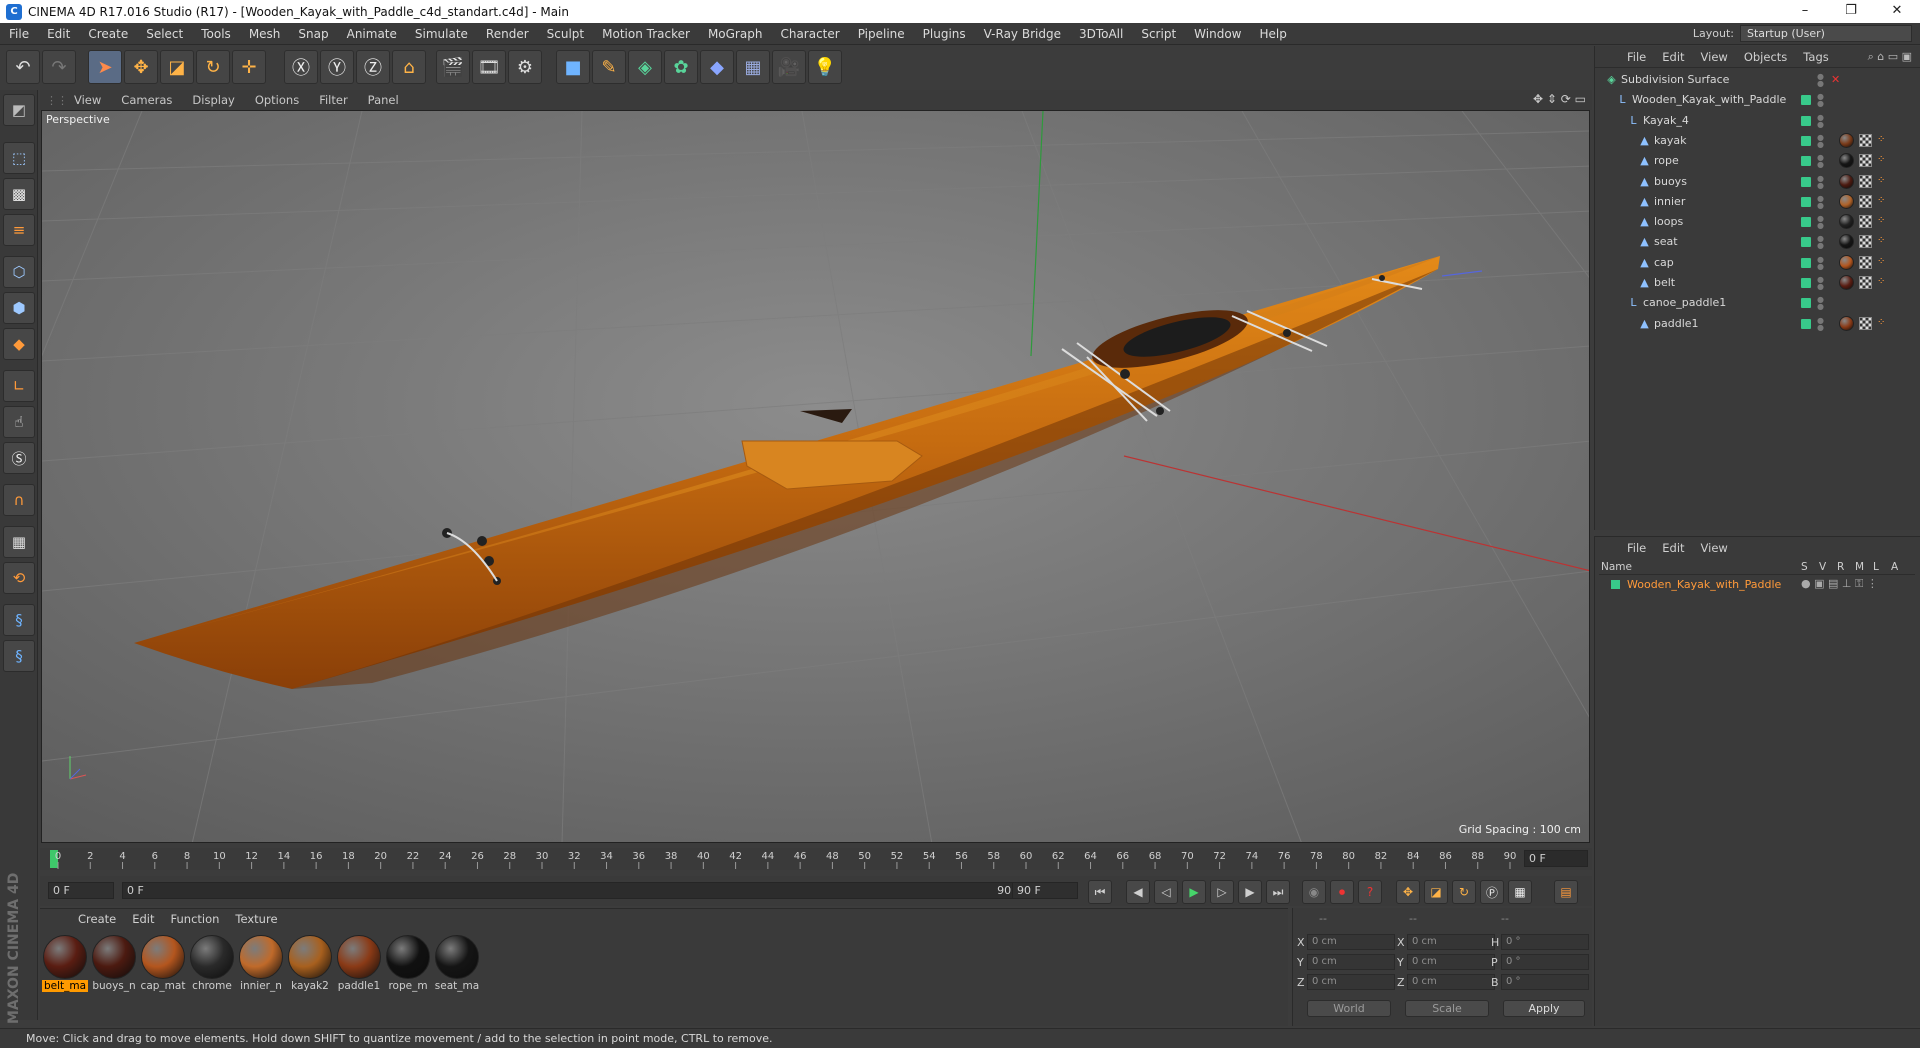  Describe the element at coordinates (1100, 892) in the screenshot. I see `go-to-start-icon: ⏮` at that location.